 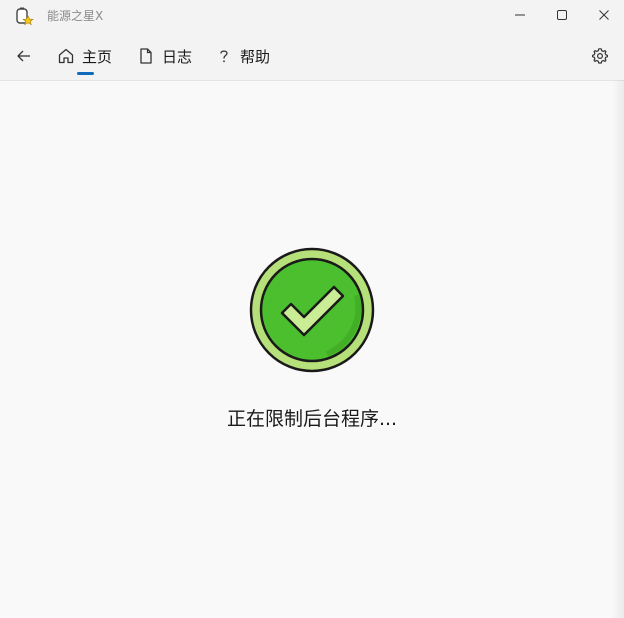 What do you see at coordinates (312, 16) in the screenshot?
I see `title-bar: 能源之星X` at bounding box center [312, 16].